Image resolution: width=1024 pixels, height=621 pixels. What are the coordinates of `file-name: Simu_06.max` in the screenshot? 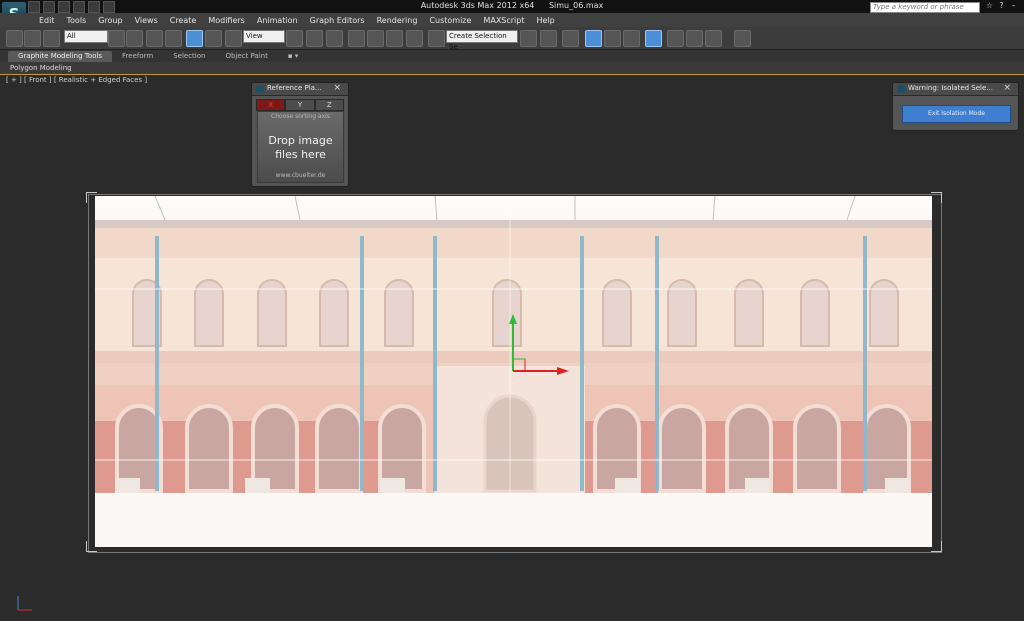 It's located at (576, 5).